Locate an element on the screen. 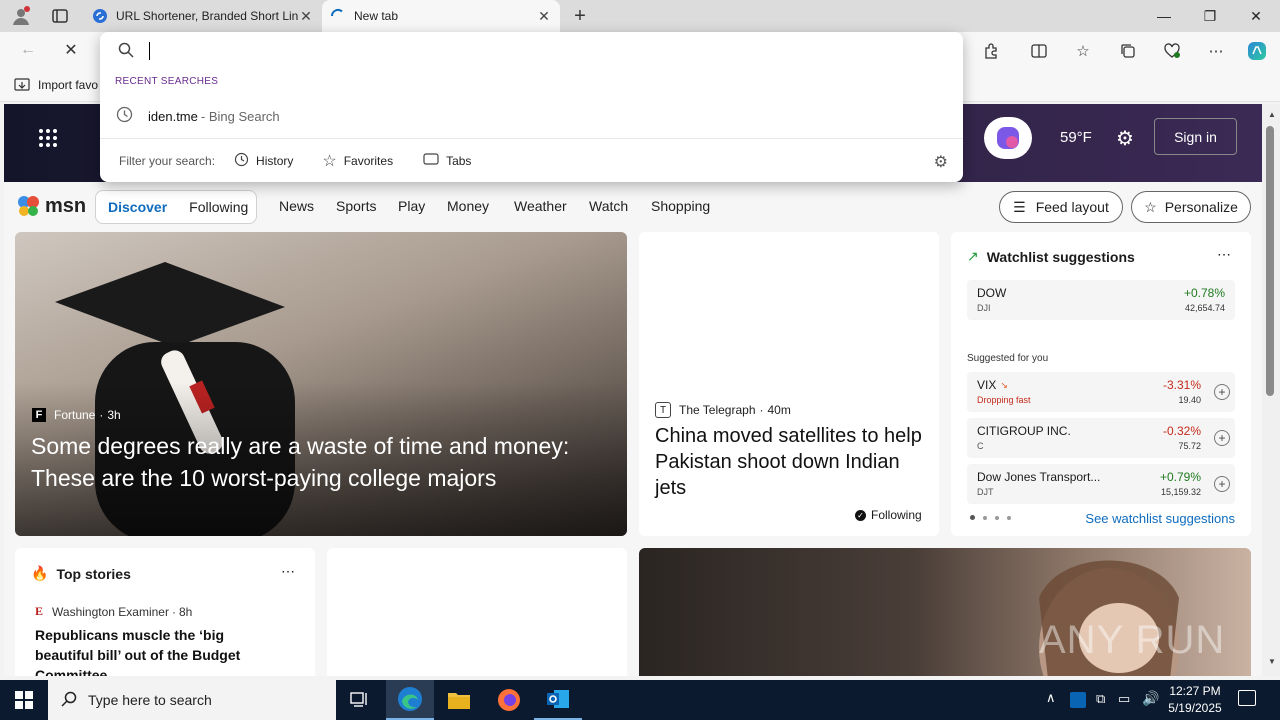 The image size is (1280, 720). star-icon: ☆ is located at coordinates (329, 161).